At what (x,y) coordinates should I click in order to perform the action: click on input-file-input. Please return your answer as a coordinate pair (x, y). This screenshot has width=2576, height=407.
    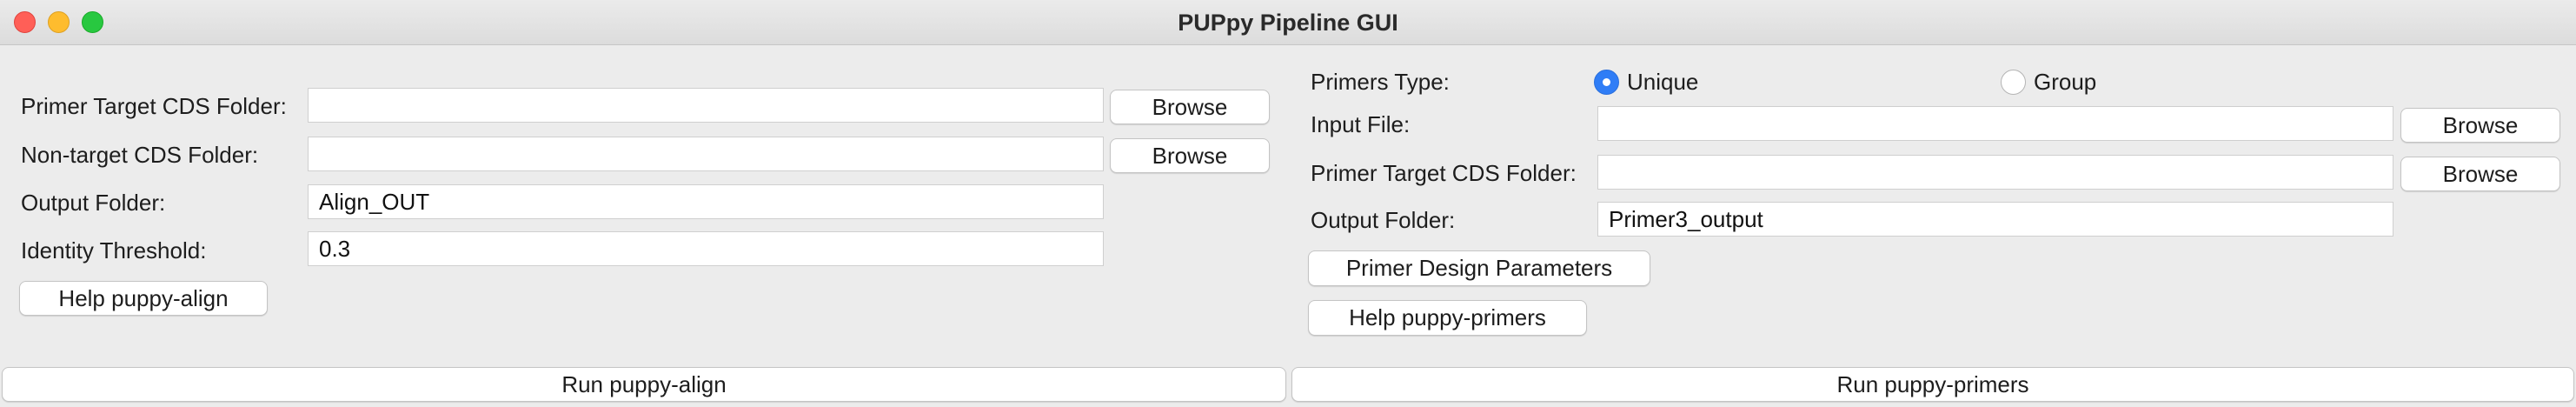
    Looking at the image, I should click on (1995, 123).